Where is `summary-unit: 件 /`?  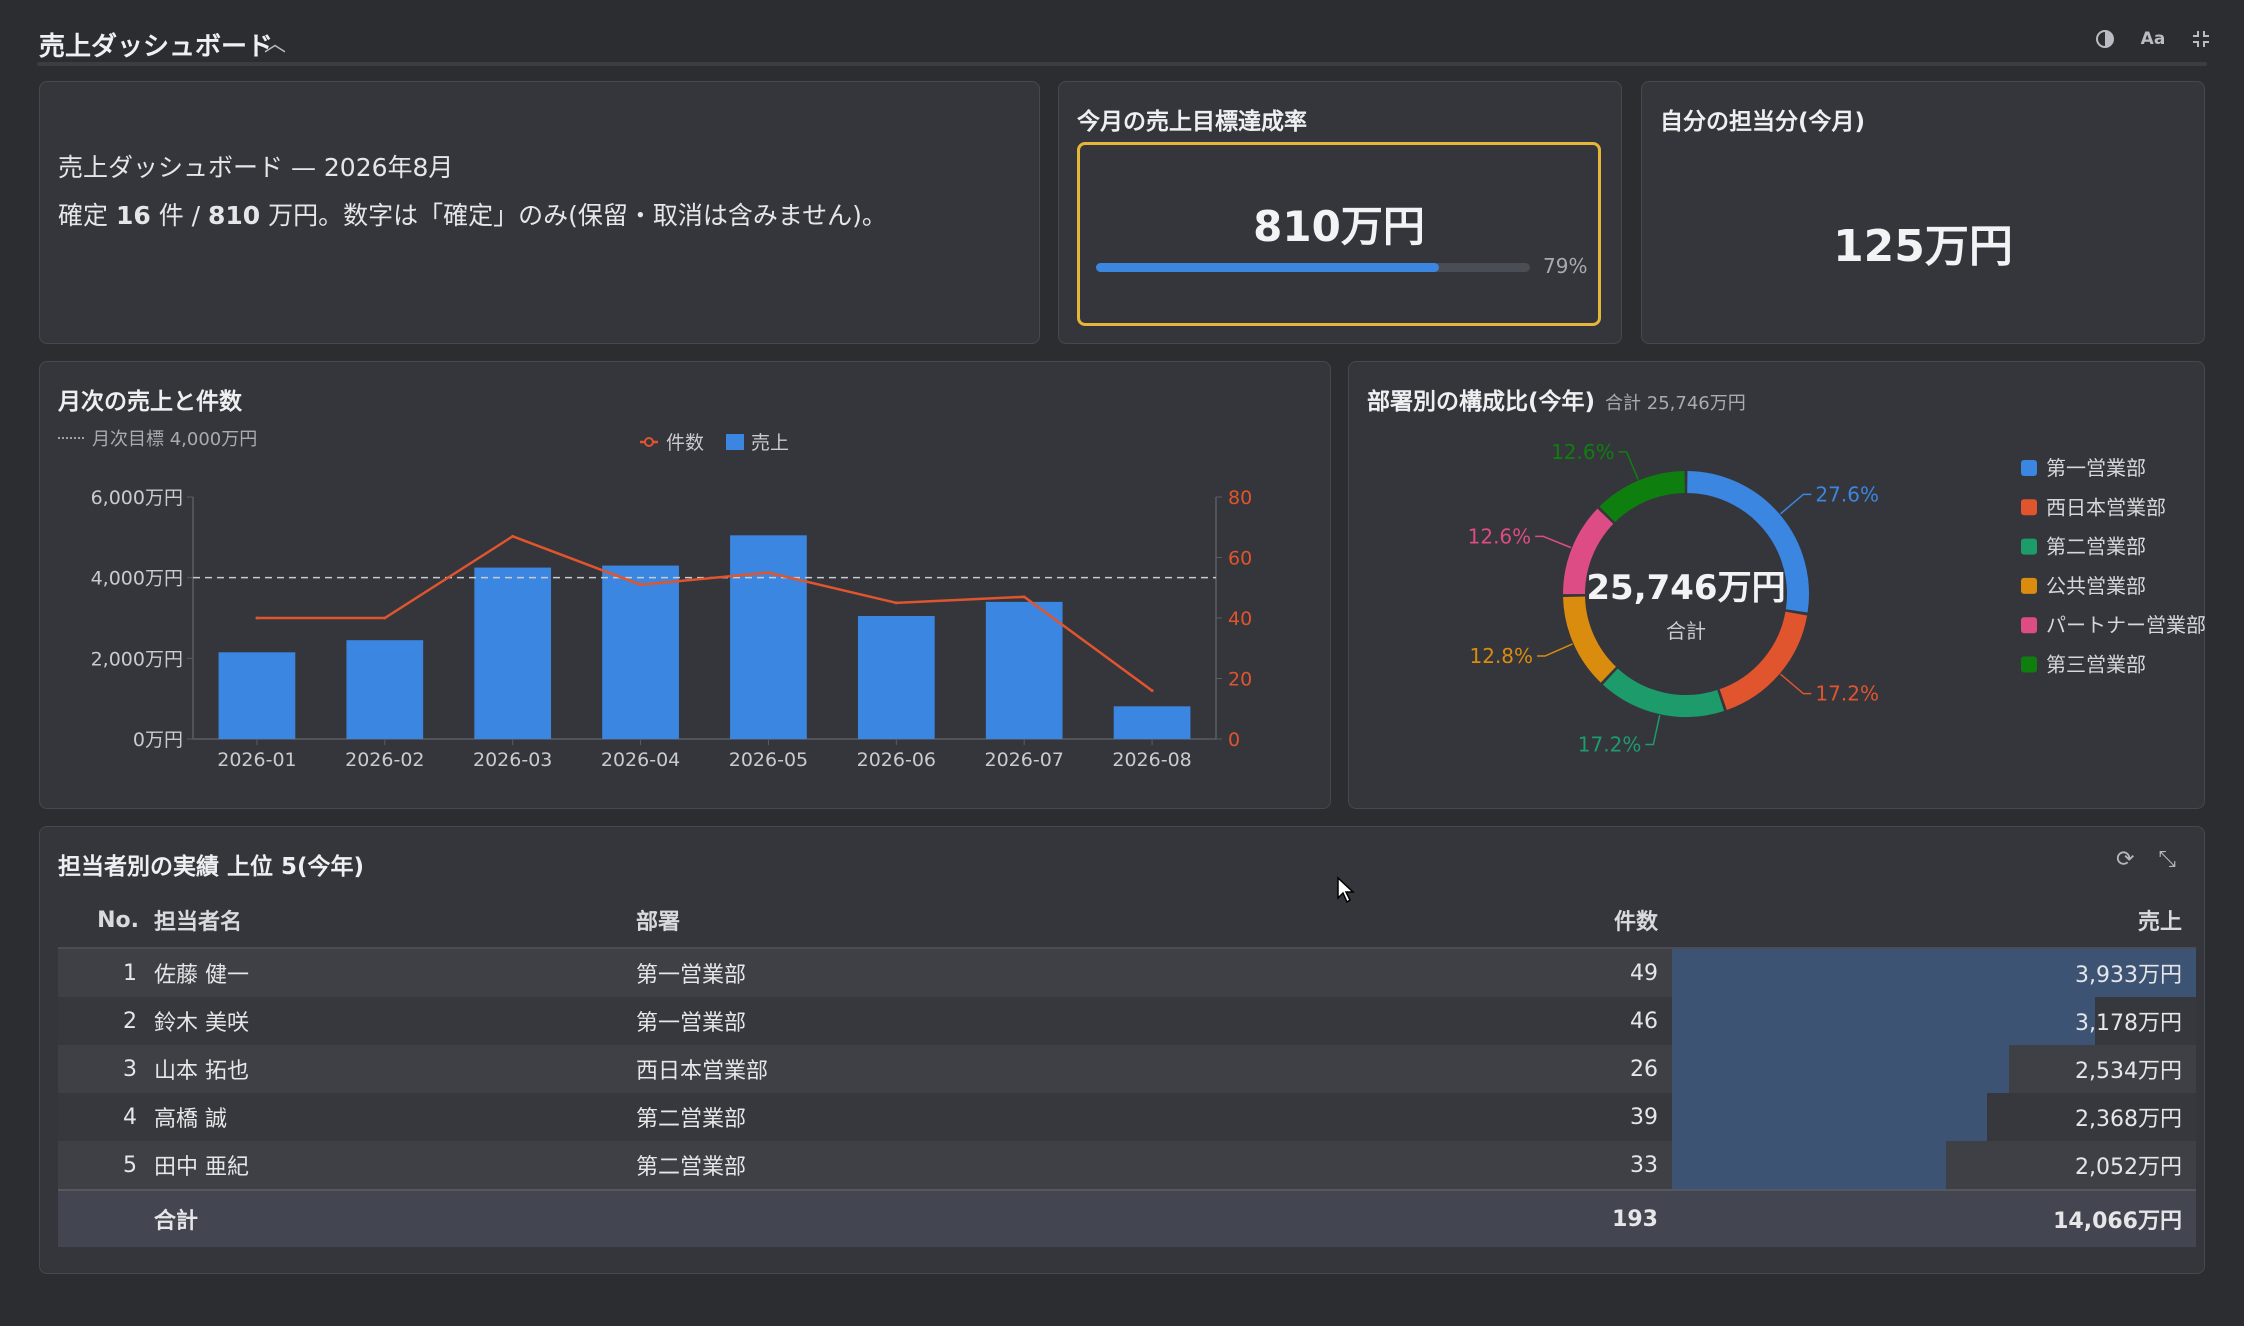 summary-unit: 件 / is located at coordinates (179, 215).